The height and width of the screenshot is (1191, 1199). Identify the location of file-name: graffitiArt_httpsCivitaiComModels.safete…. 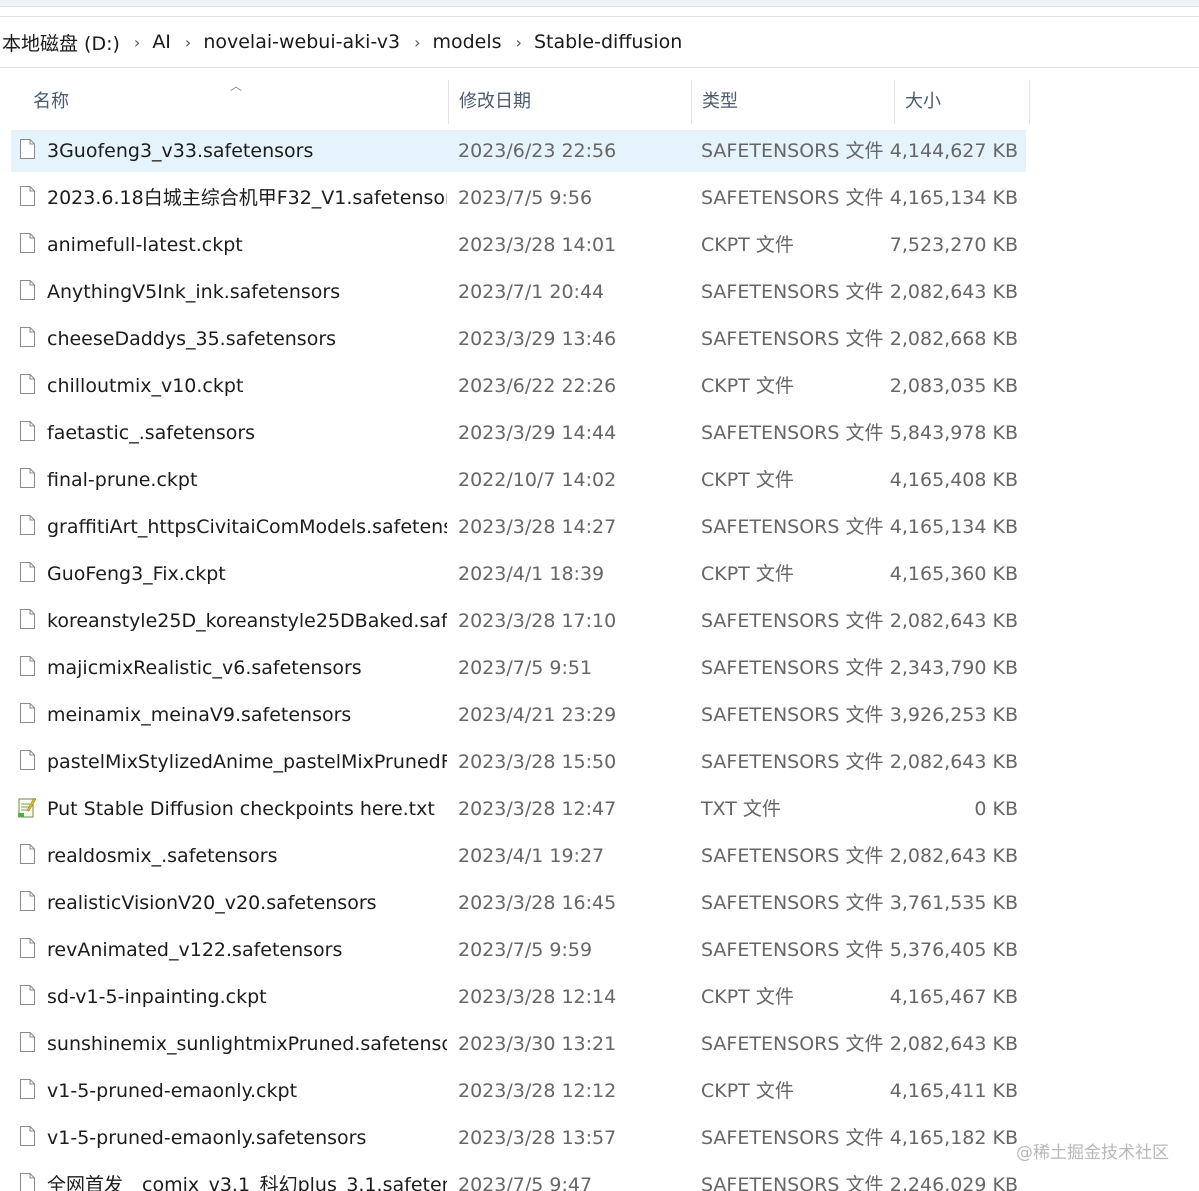
(247, 527).